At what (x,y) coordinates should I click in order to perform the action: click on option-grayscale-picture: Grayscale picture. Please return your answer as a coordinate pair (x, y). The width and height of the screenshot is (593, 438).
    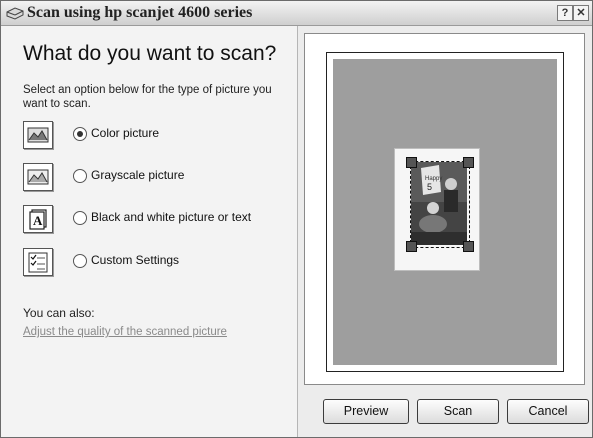
    Looking at the image, I should click on (158, 177).